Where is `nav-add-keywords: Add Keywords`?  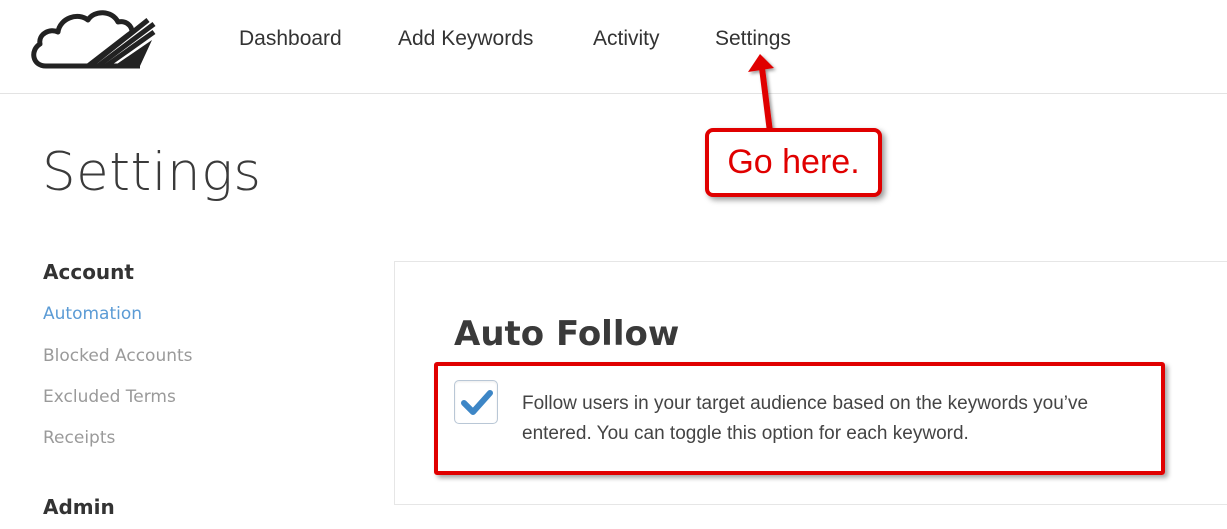
nav-add-keywords: Add Keywords is located at coordinates (465, 39).